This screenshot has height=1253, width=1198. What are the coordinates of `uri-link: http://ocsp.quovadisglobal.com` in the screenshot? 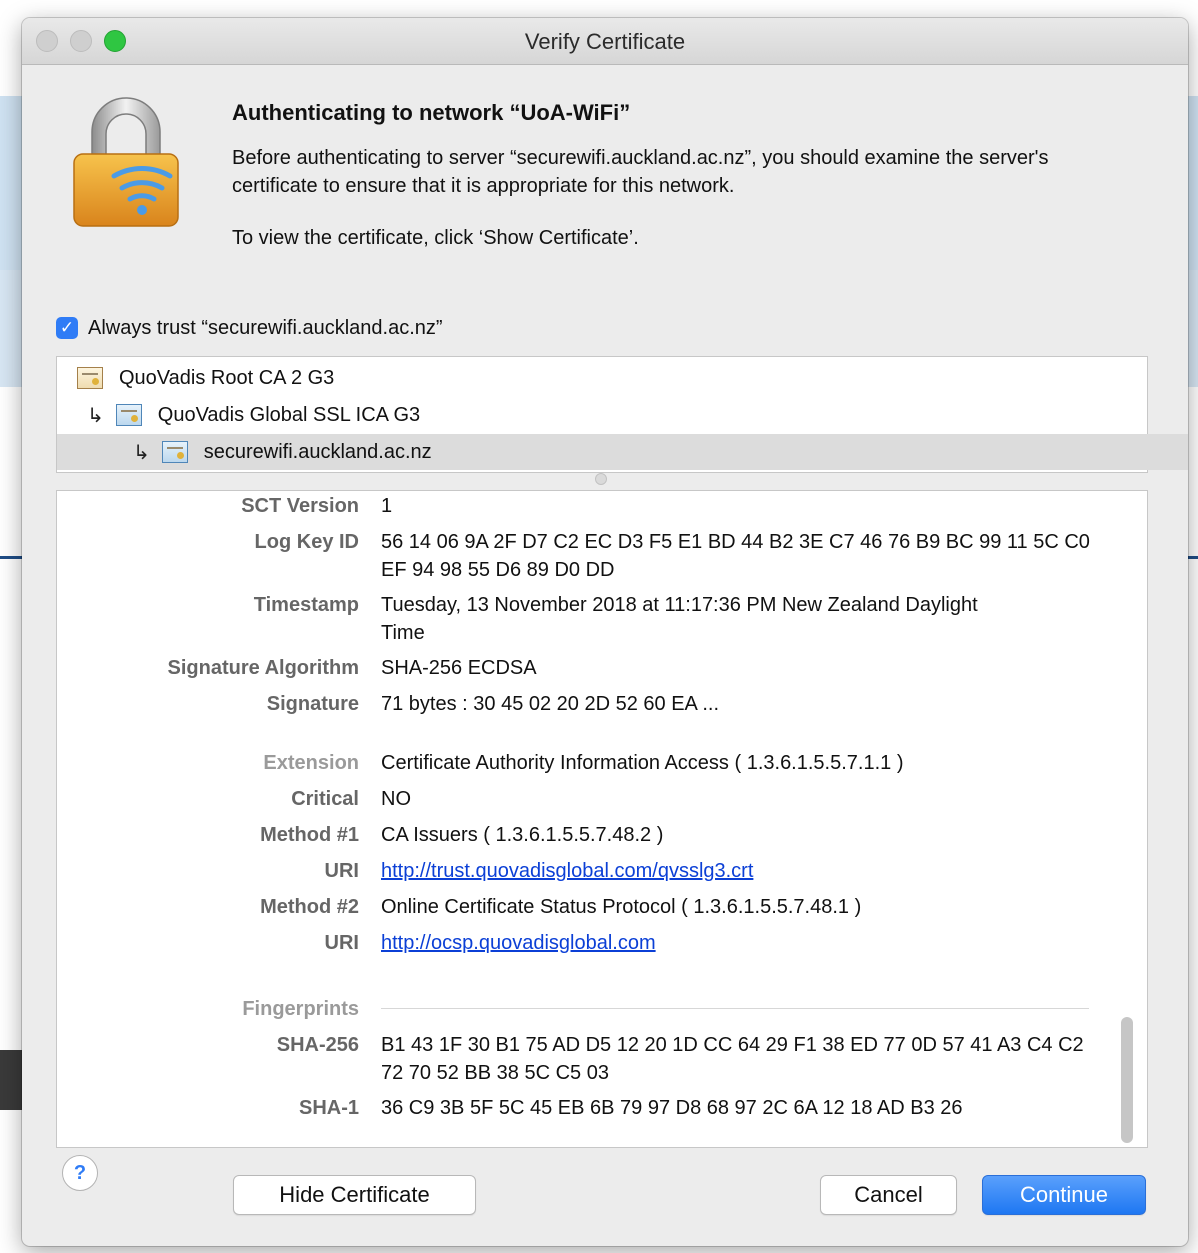 It's located at (518, 943).